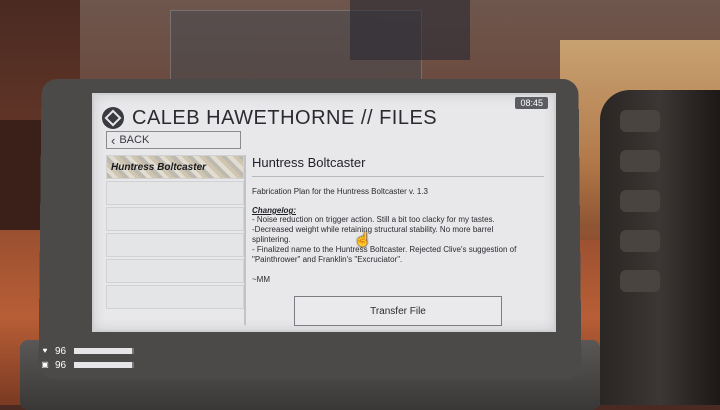  I want to click on background-console, so click(410, 30).